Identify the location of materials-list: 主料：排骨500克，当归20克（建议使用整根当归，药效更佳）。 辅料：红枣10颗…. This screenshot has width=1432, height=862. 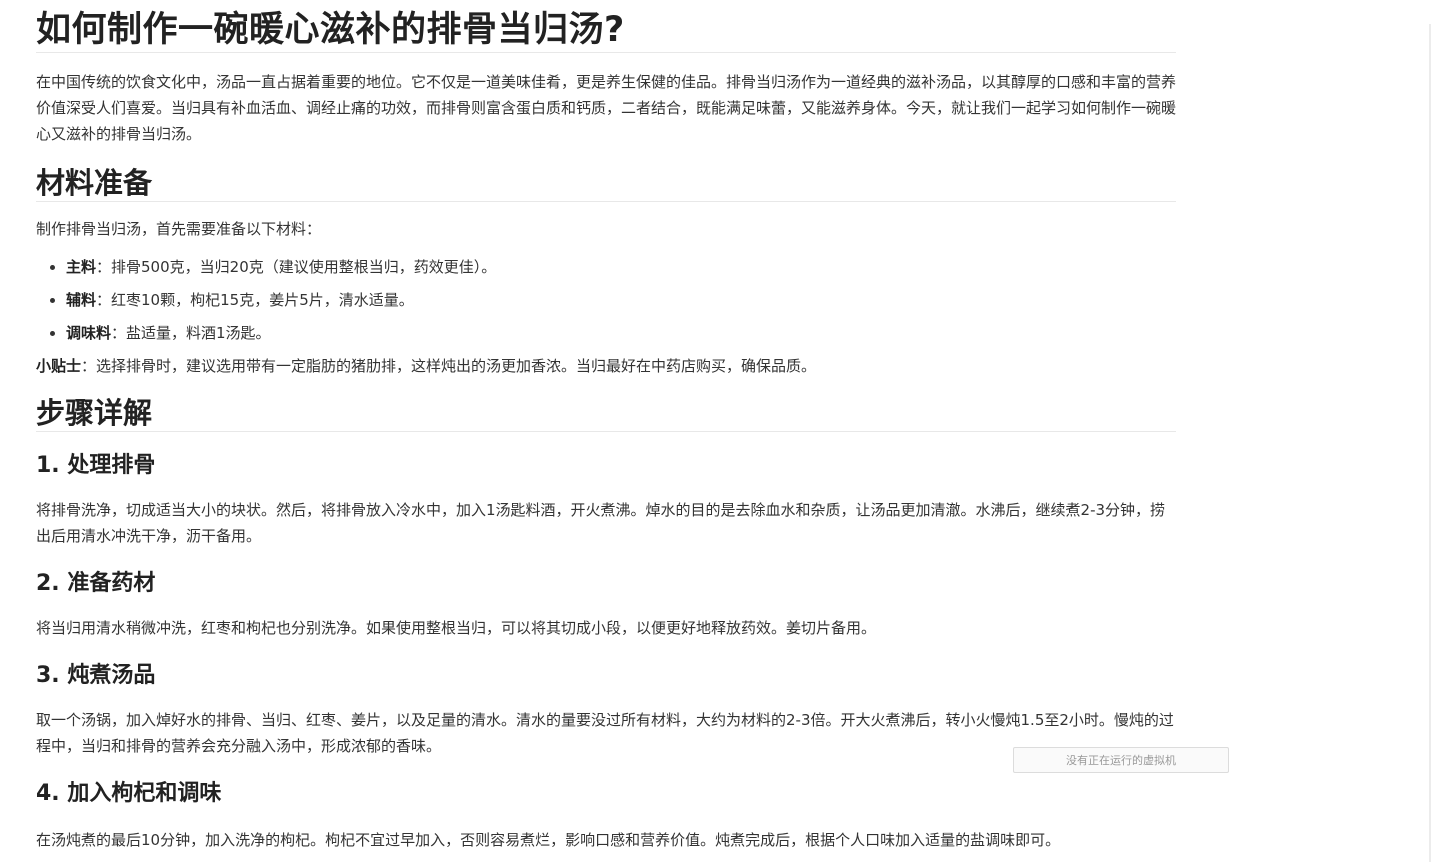
(606, 300).